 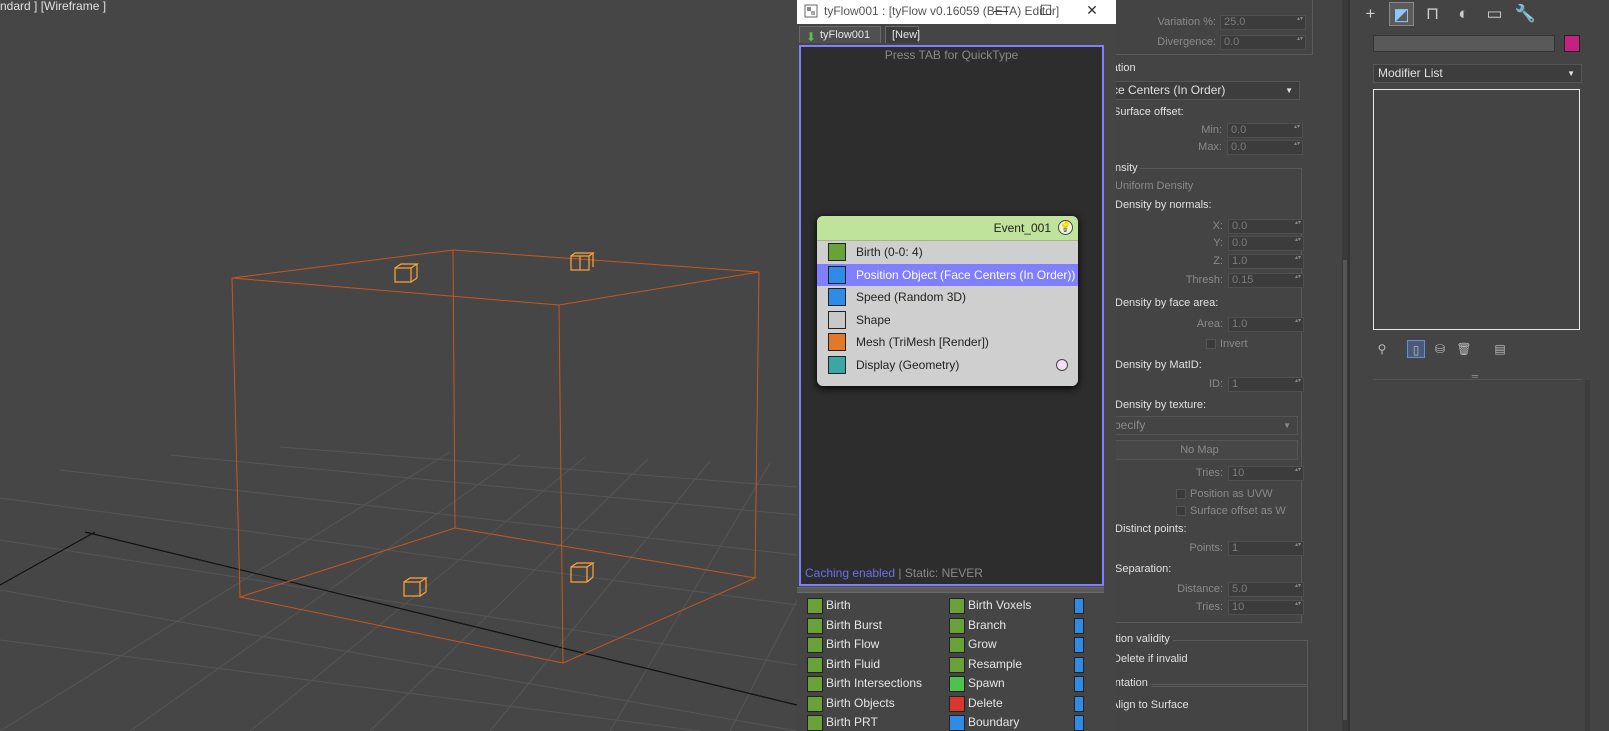 What do you see at coordinates (837, 722) in the screenshot?
I see `palette-operator: Birth PRT` at bounding box center [837, 722].